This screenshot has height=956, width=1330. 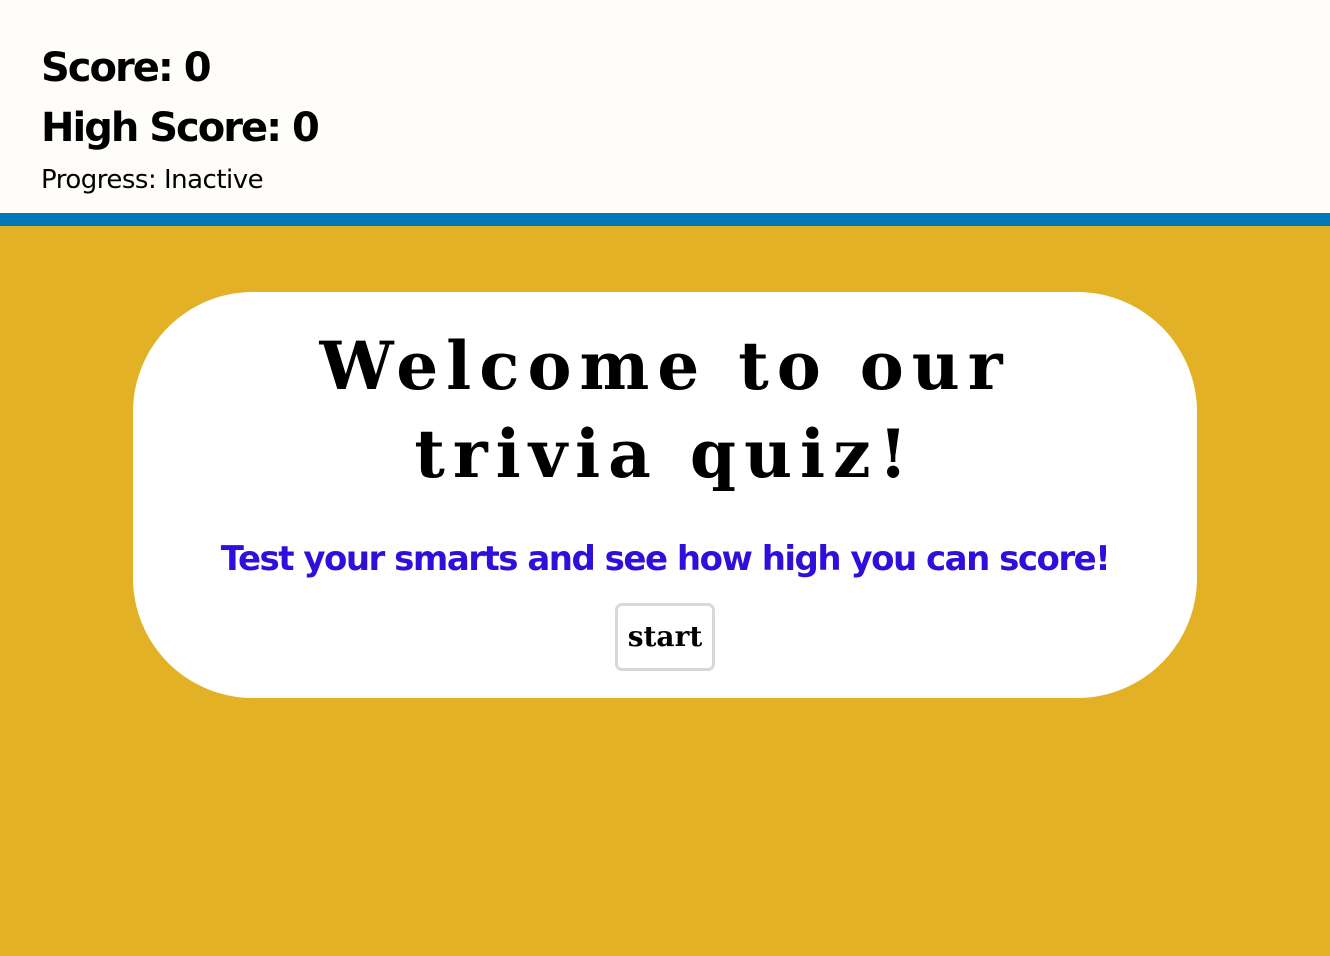 What do you see at coordinates (152, 180) in the screenshot?
I see `progress-status: Progress: Inactive` at bounding box center [152, 180].